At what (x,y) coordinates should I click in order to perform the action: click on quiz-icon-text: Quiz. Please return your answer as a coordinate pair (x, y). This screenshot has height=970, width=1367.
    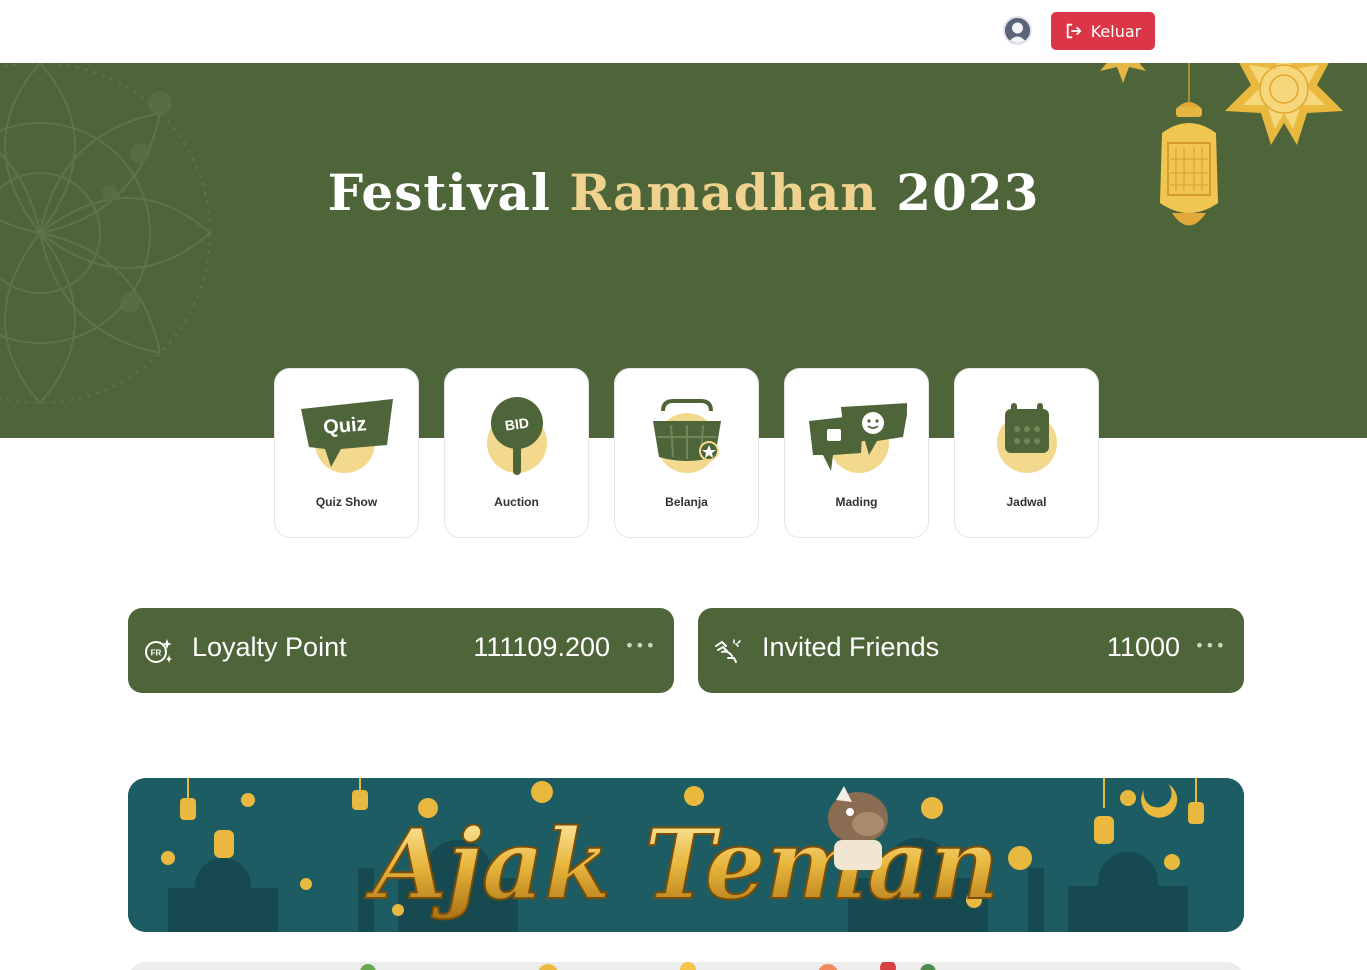
    Looking at the image, I should click on (344, 426).